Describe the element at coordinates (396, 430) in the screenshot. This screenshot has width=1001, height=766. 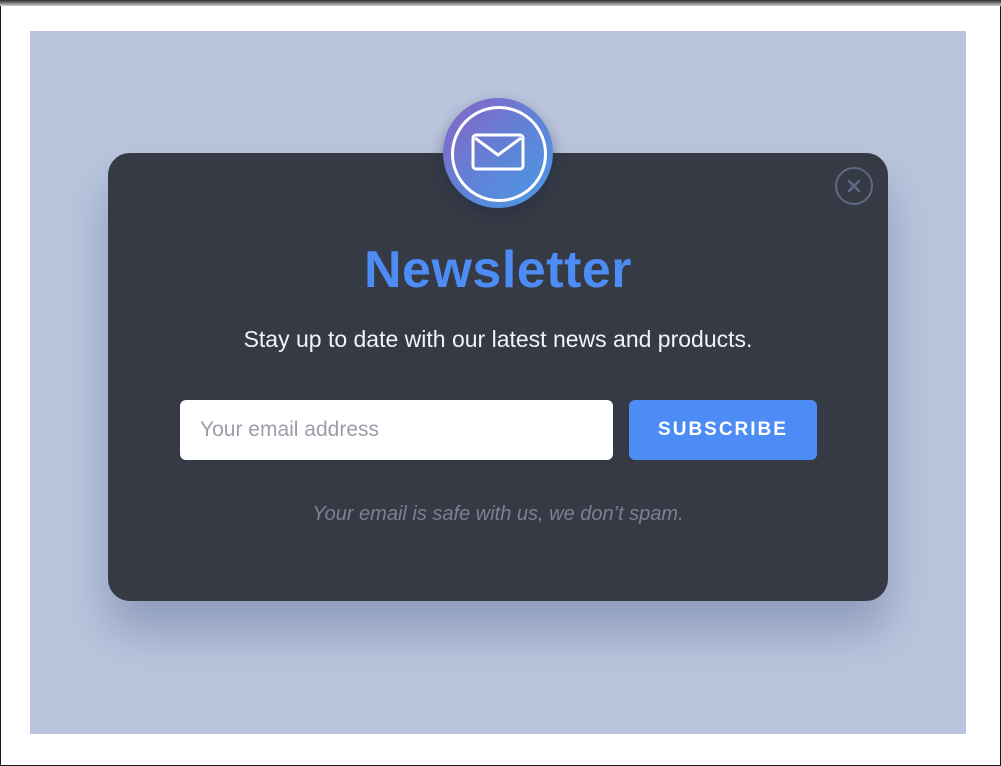
I see `email-input` at that location.